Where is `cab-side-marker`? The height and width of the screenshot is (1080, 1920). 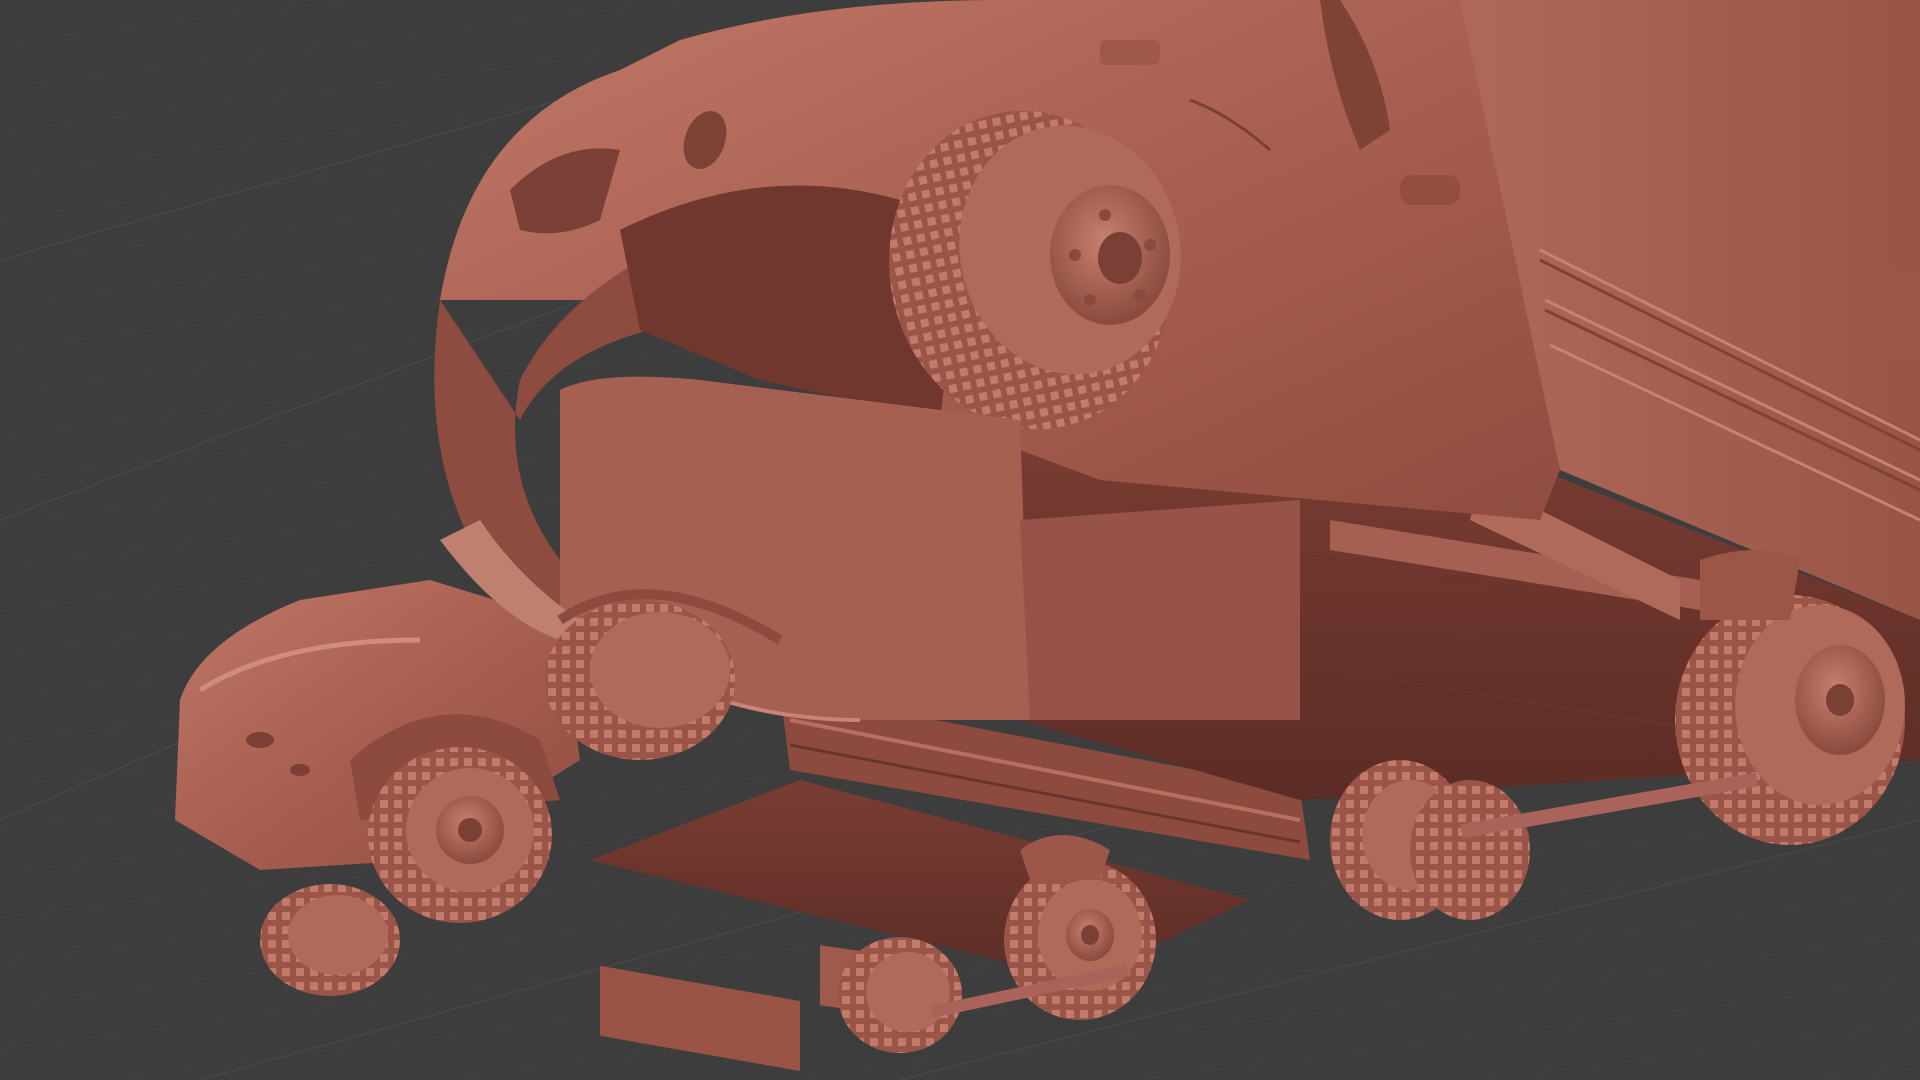 cab-side-marker is located at coordinates (1130, 52).